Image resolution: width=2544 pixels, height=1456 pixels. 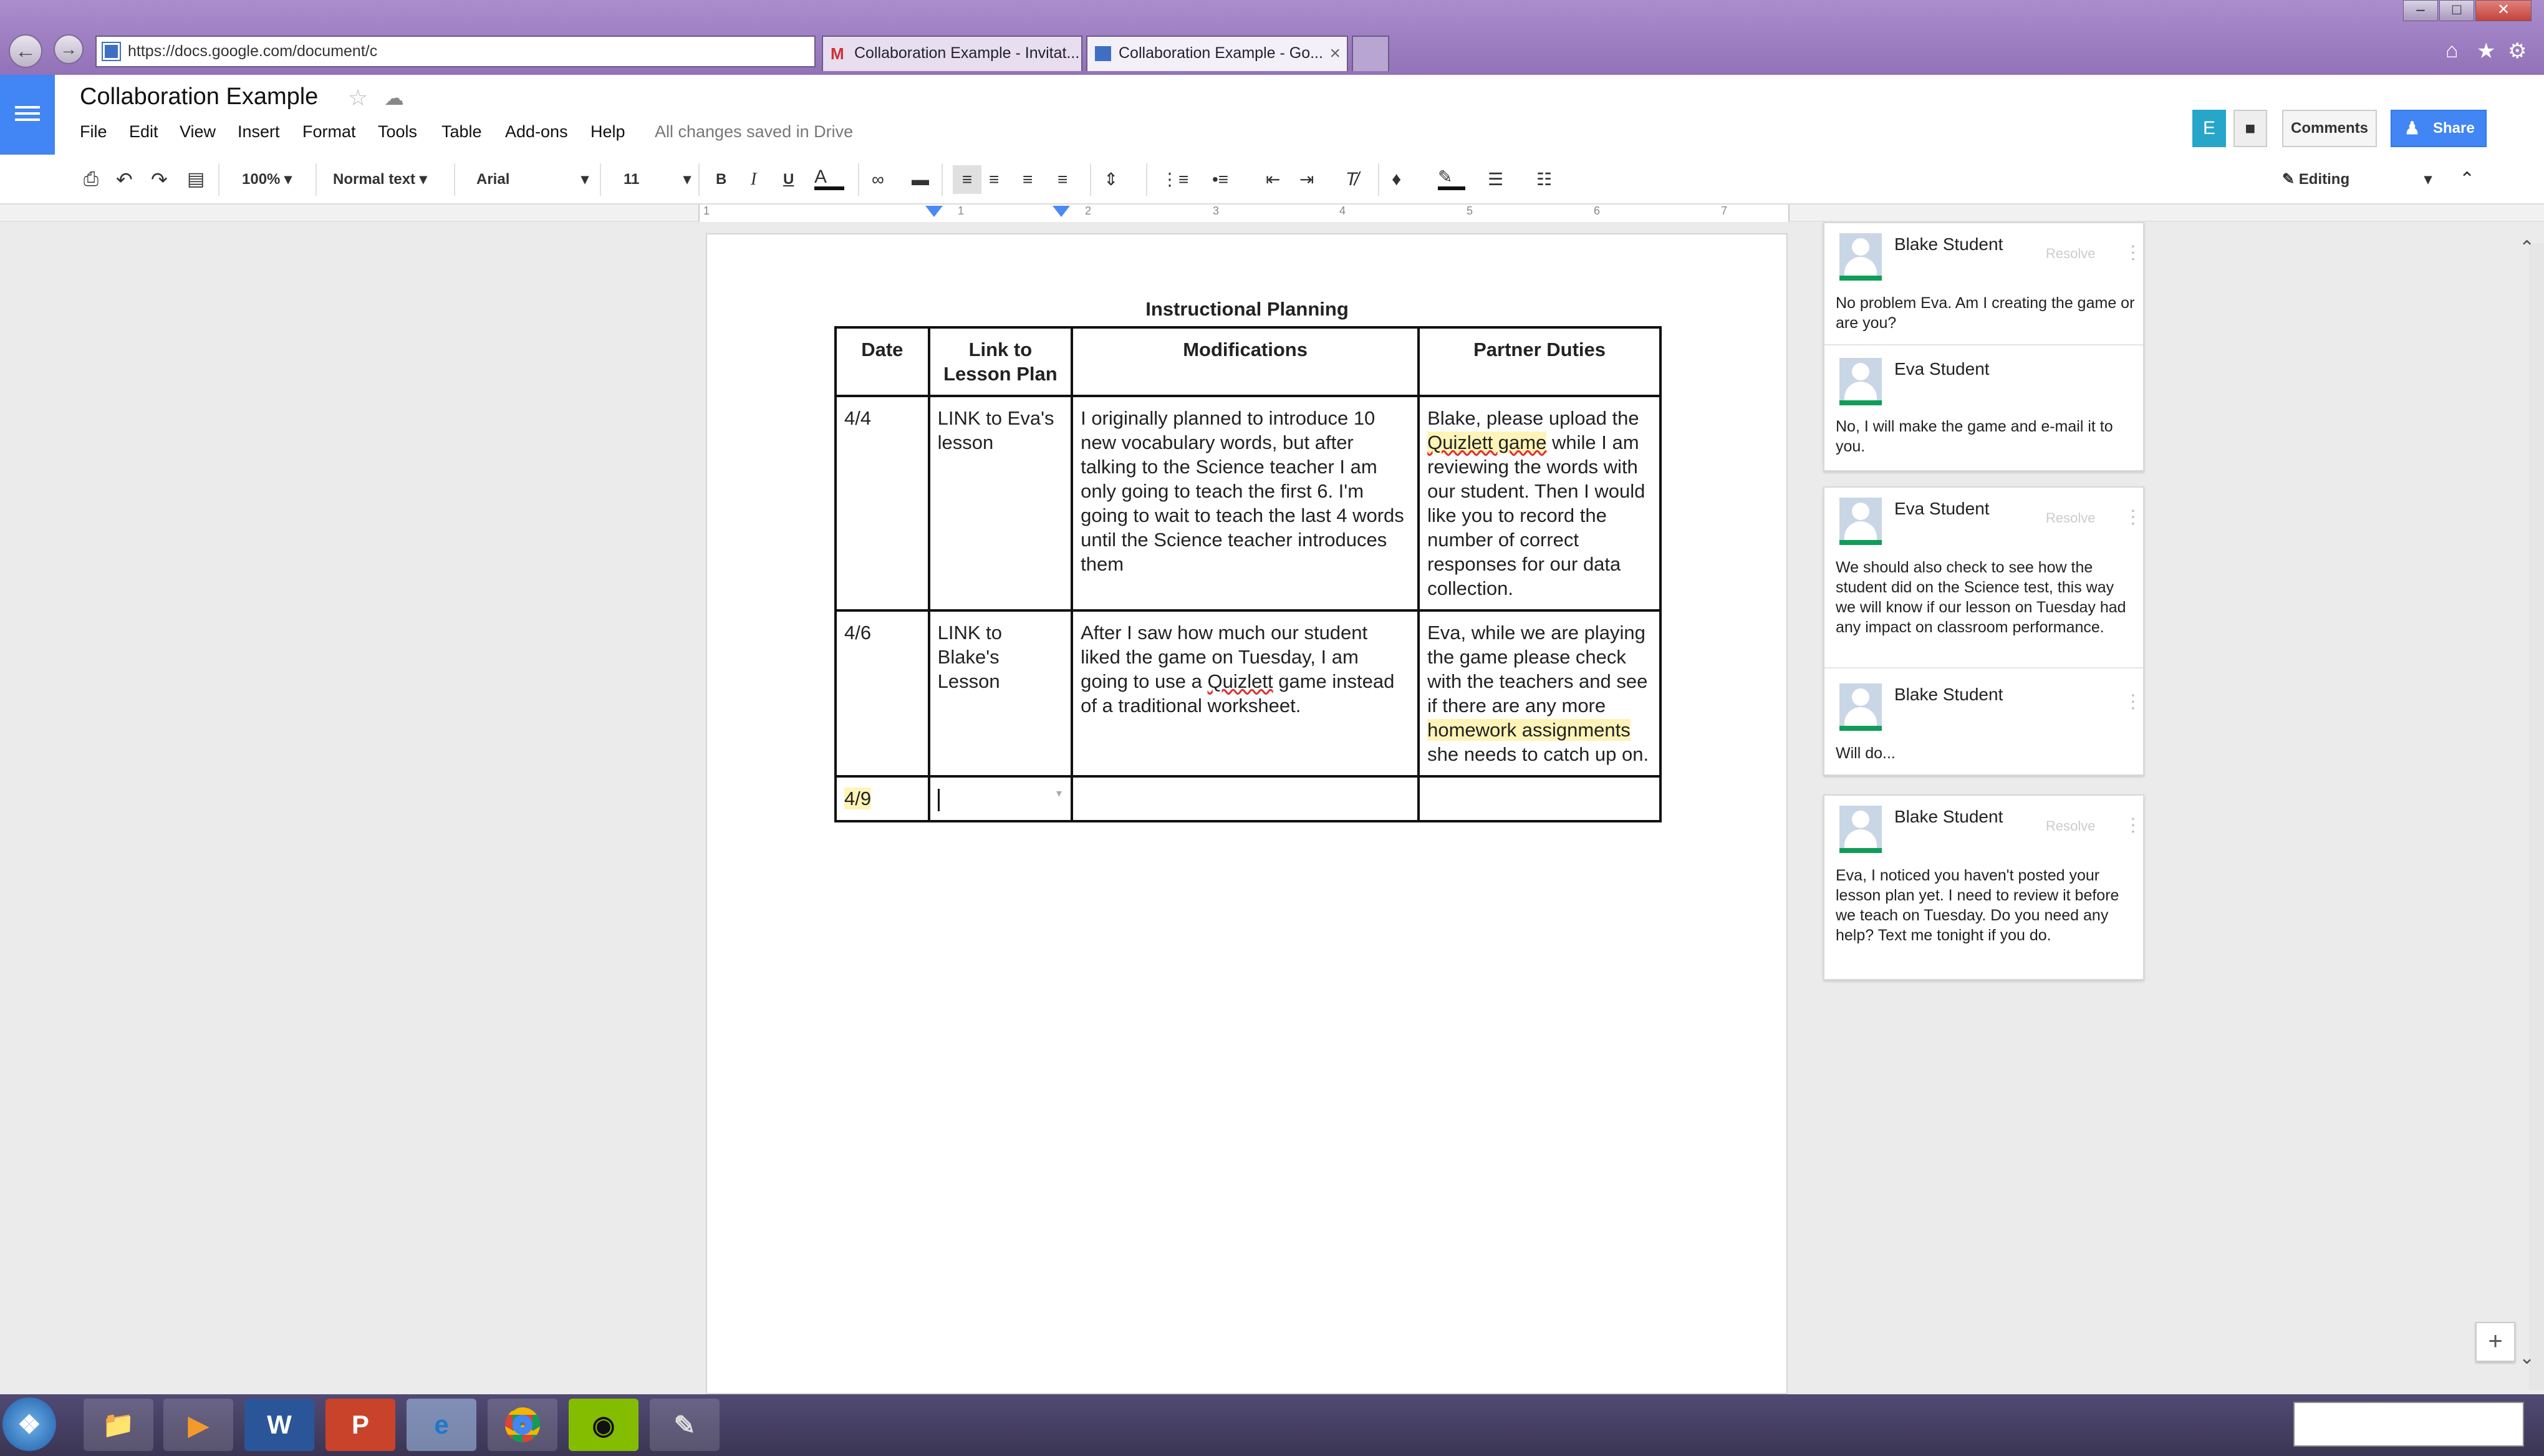 I want to click on line-spacing-icon: ⇕, so click(x=1111, y=180).